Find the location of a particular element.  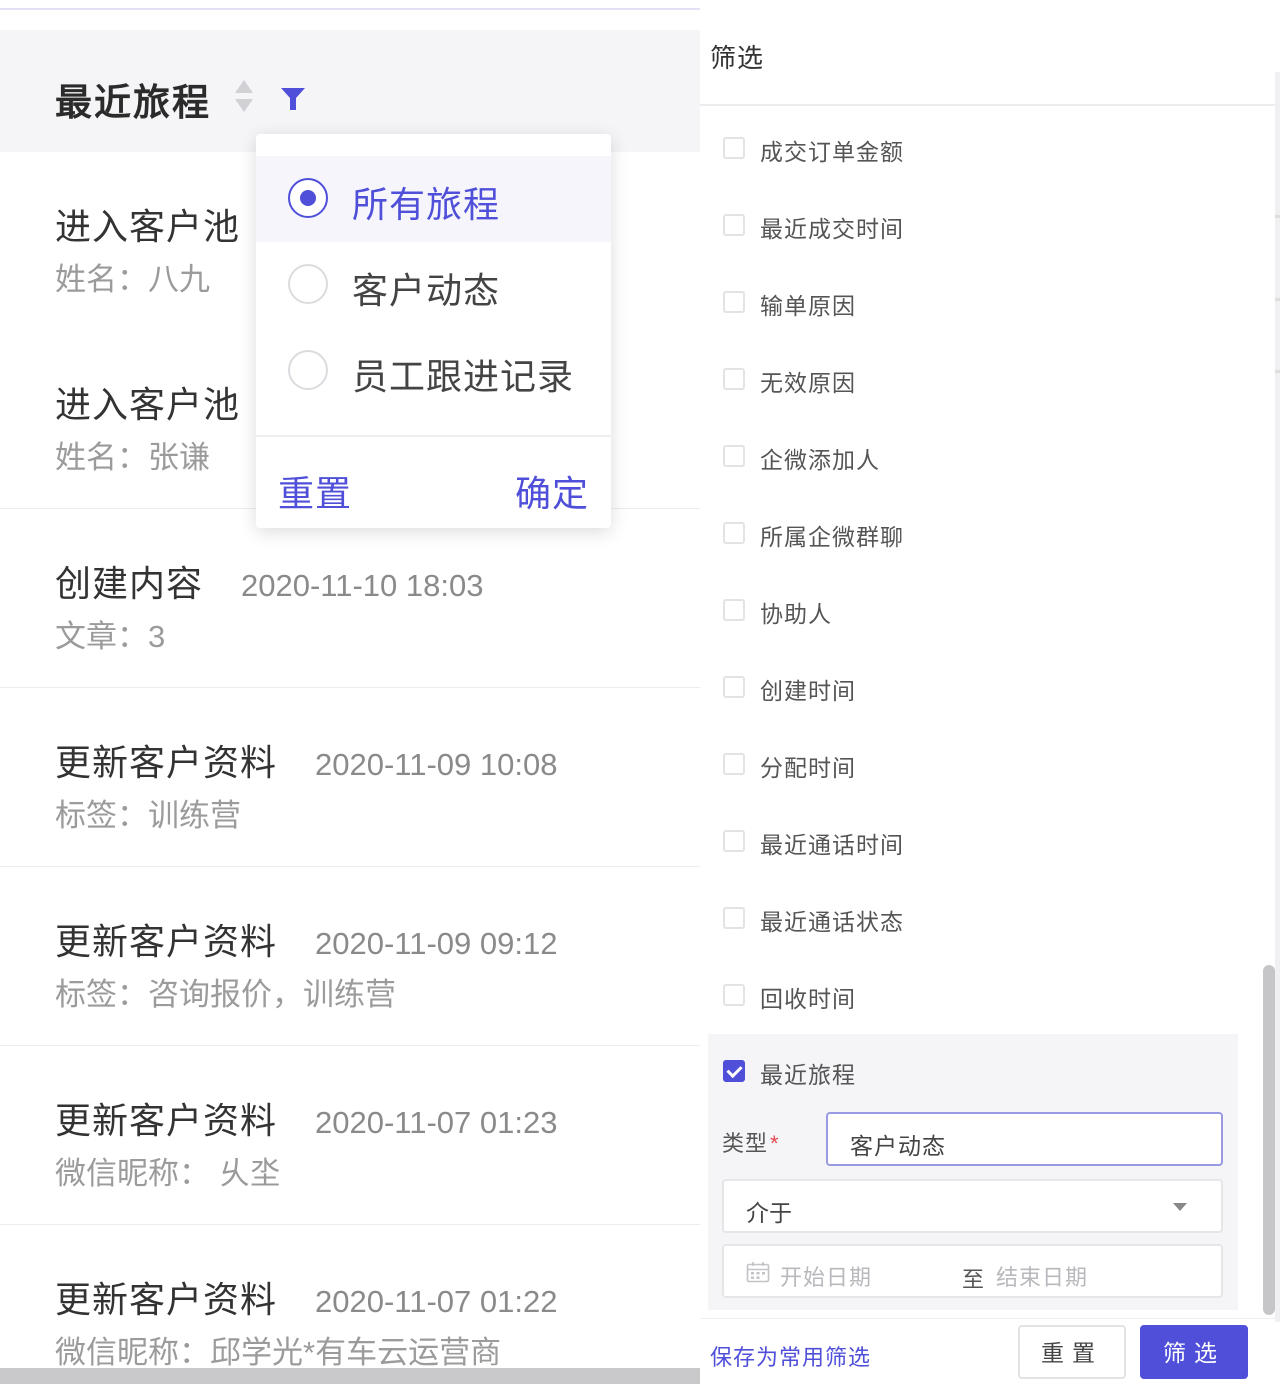

journey-item: 更新客户资料 2020-11-07 01:23 微信昵称： 乆坔 is located at coordinates (350, 1136).